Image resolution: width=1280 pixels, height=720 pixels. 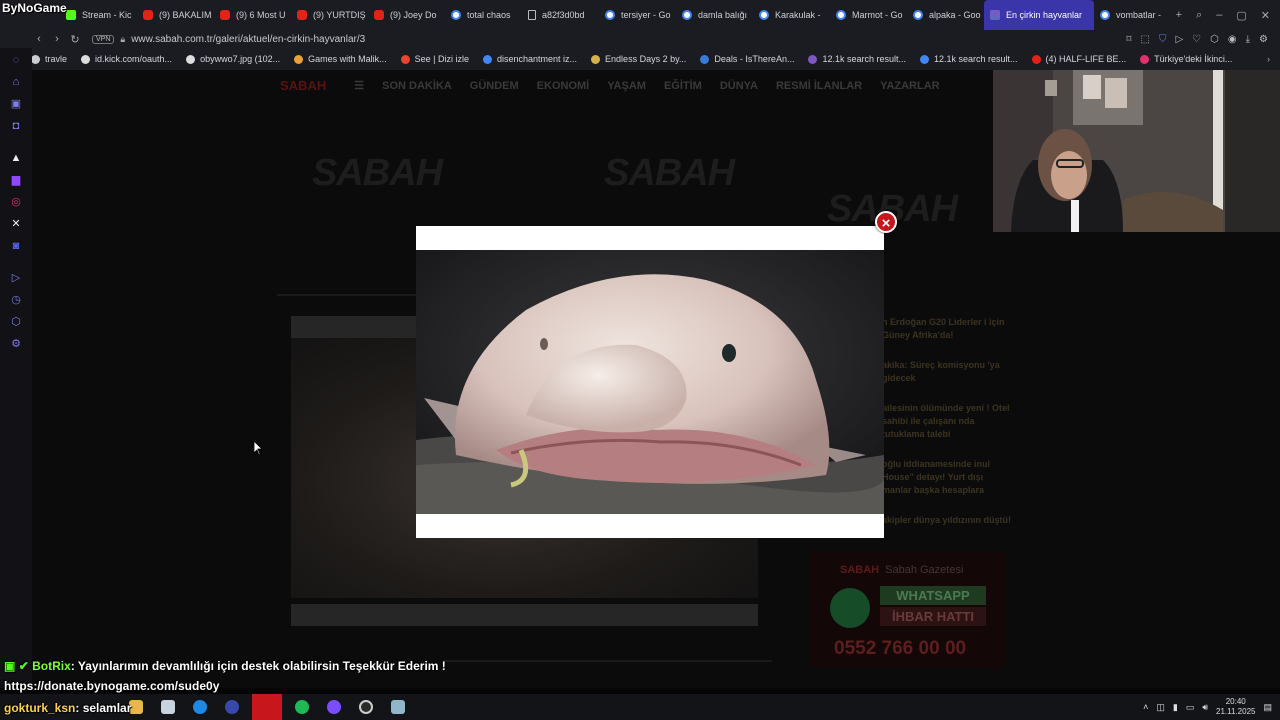 I want to click on site-nav-item: YAZARLAR, so click(x=910, y=86).